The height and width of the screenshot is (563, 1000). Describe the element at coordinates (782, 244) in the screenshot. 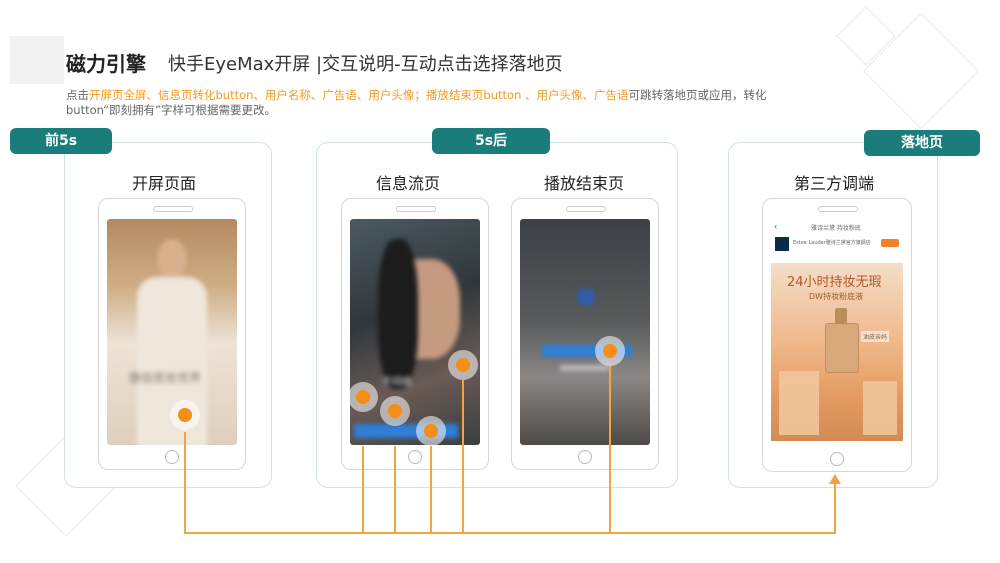

I see `store-logo` at that location.